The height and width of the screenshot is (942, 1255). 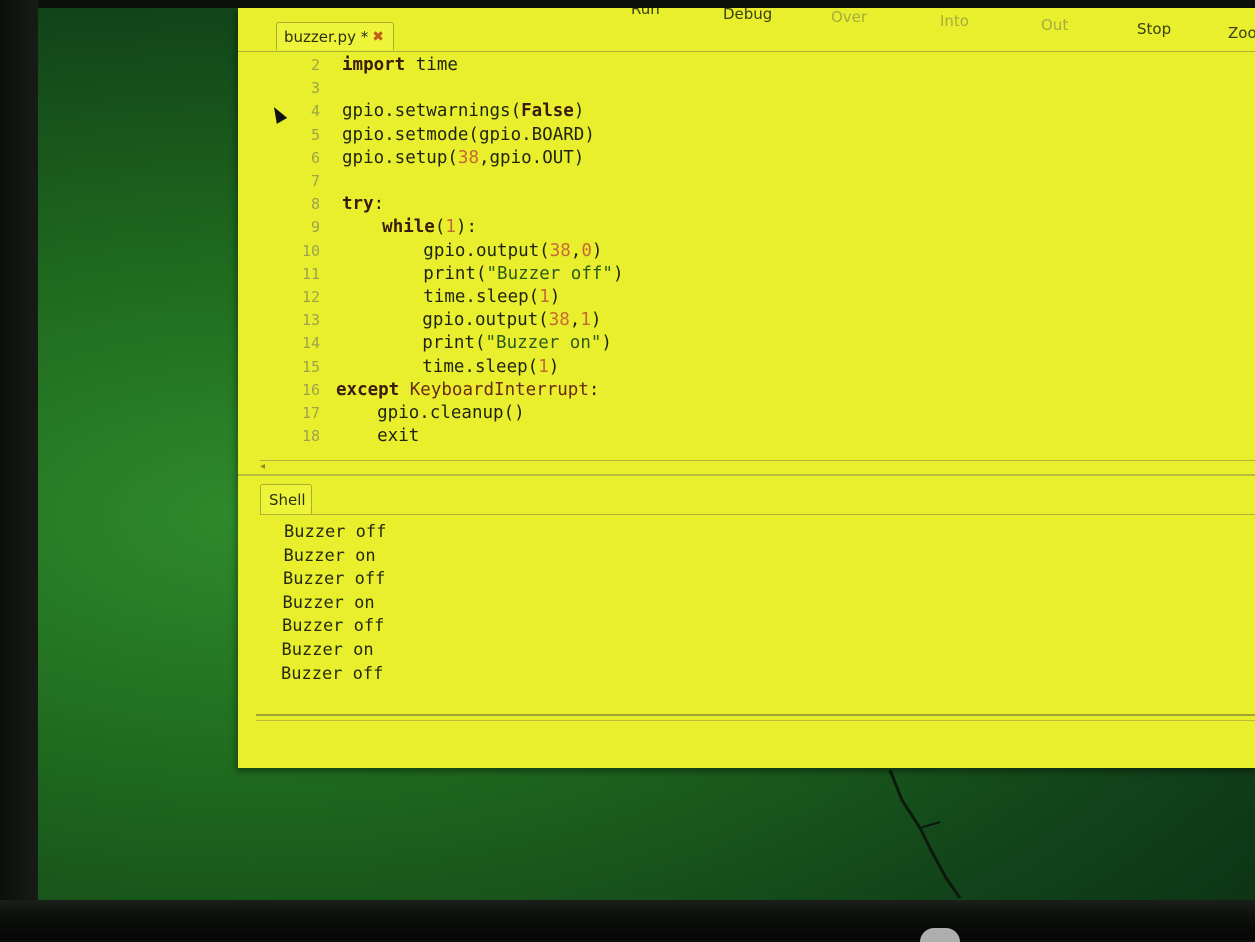 What do you see at coordinates (315, 88) in the screenshot?
I see `line-number: 3` at bounding box center [315, 88].